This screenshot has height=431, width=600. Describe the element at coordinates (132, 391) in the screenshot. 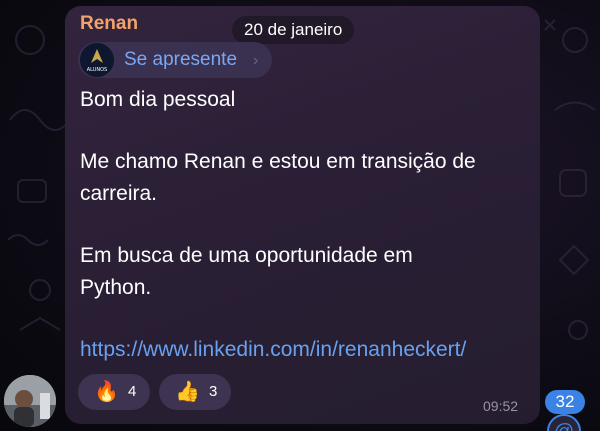

I see `reaction-count: 4` at that location.